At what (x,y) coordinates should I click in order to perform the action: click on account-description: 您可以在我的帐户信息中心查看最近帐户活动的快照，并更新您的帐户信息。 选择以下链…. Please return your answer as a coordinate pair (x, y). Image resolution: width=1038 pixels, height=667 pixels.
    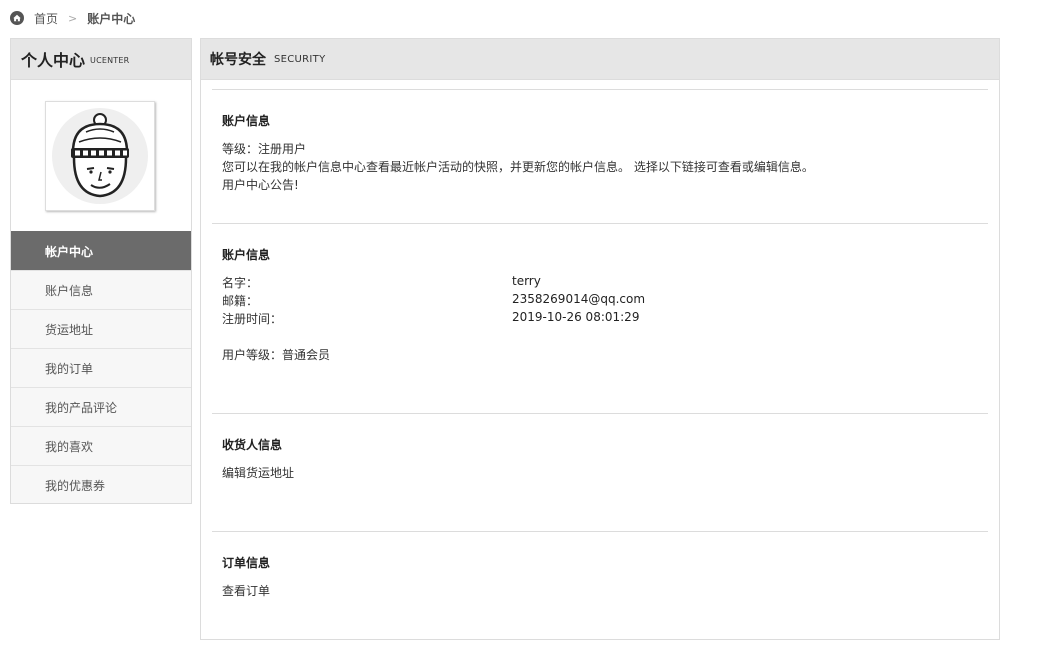
    Looking at the image, I should click on (518, 167).